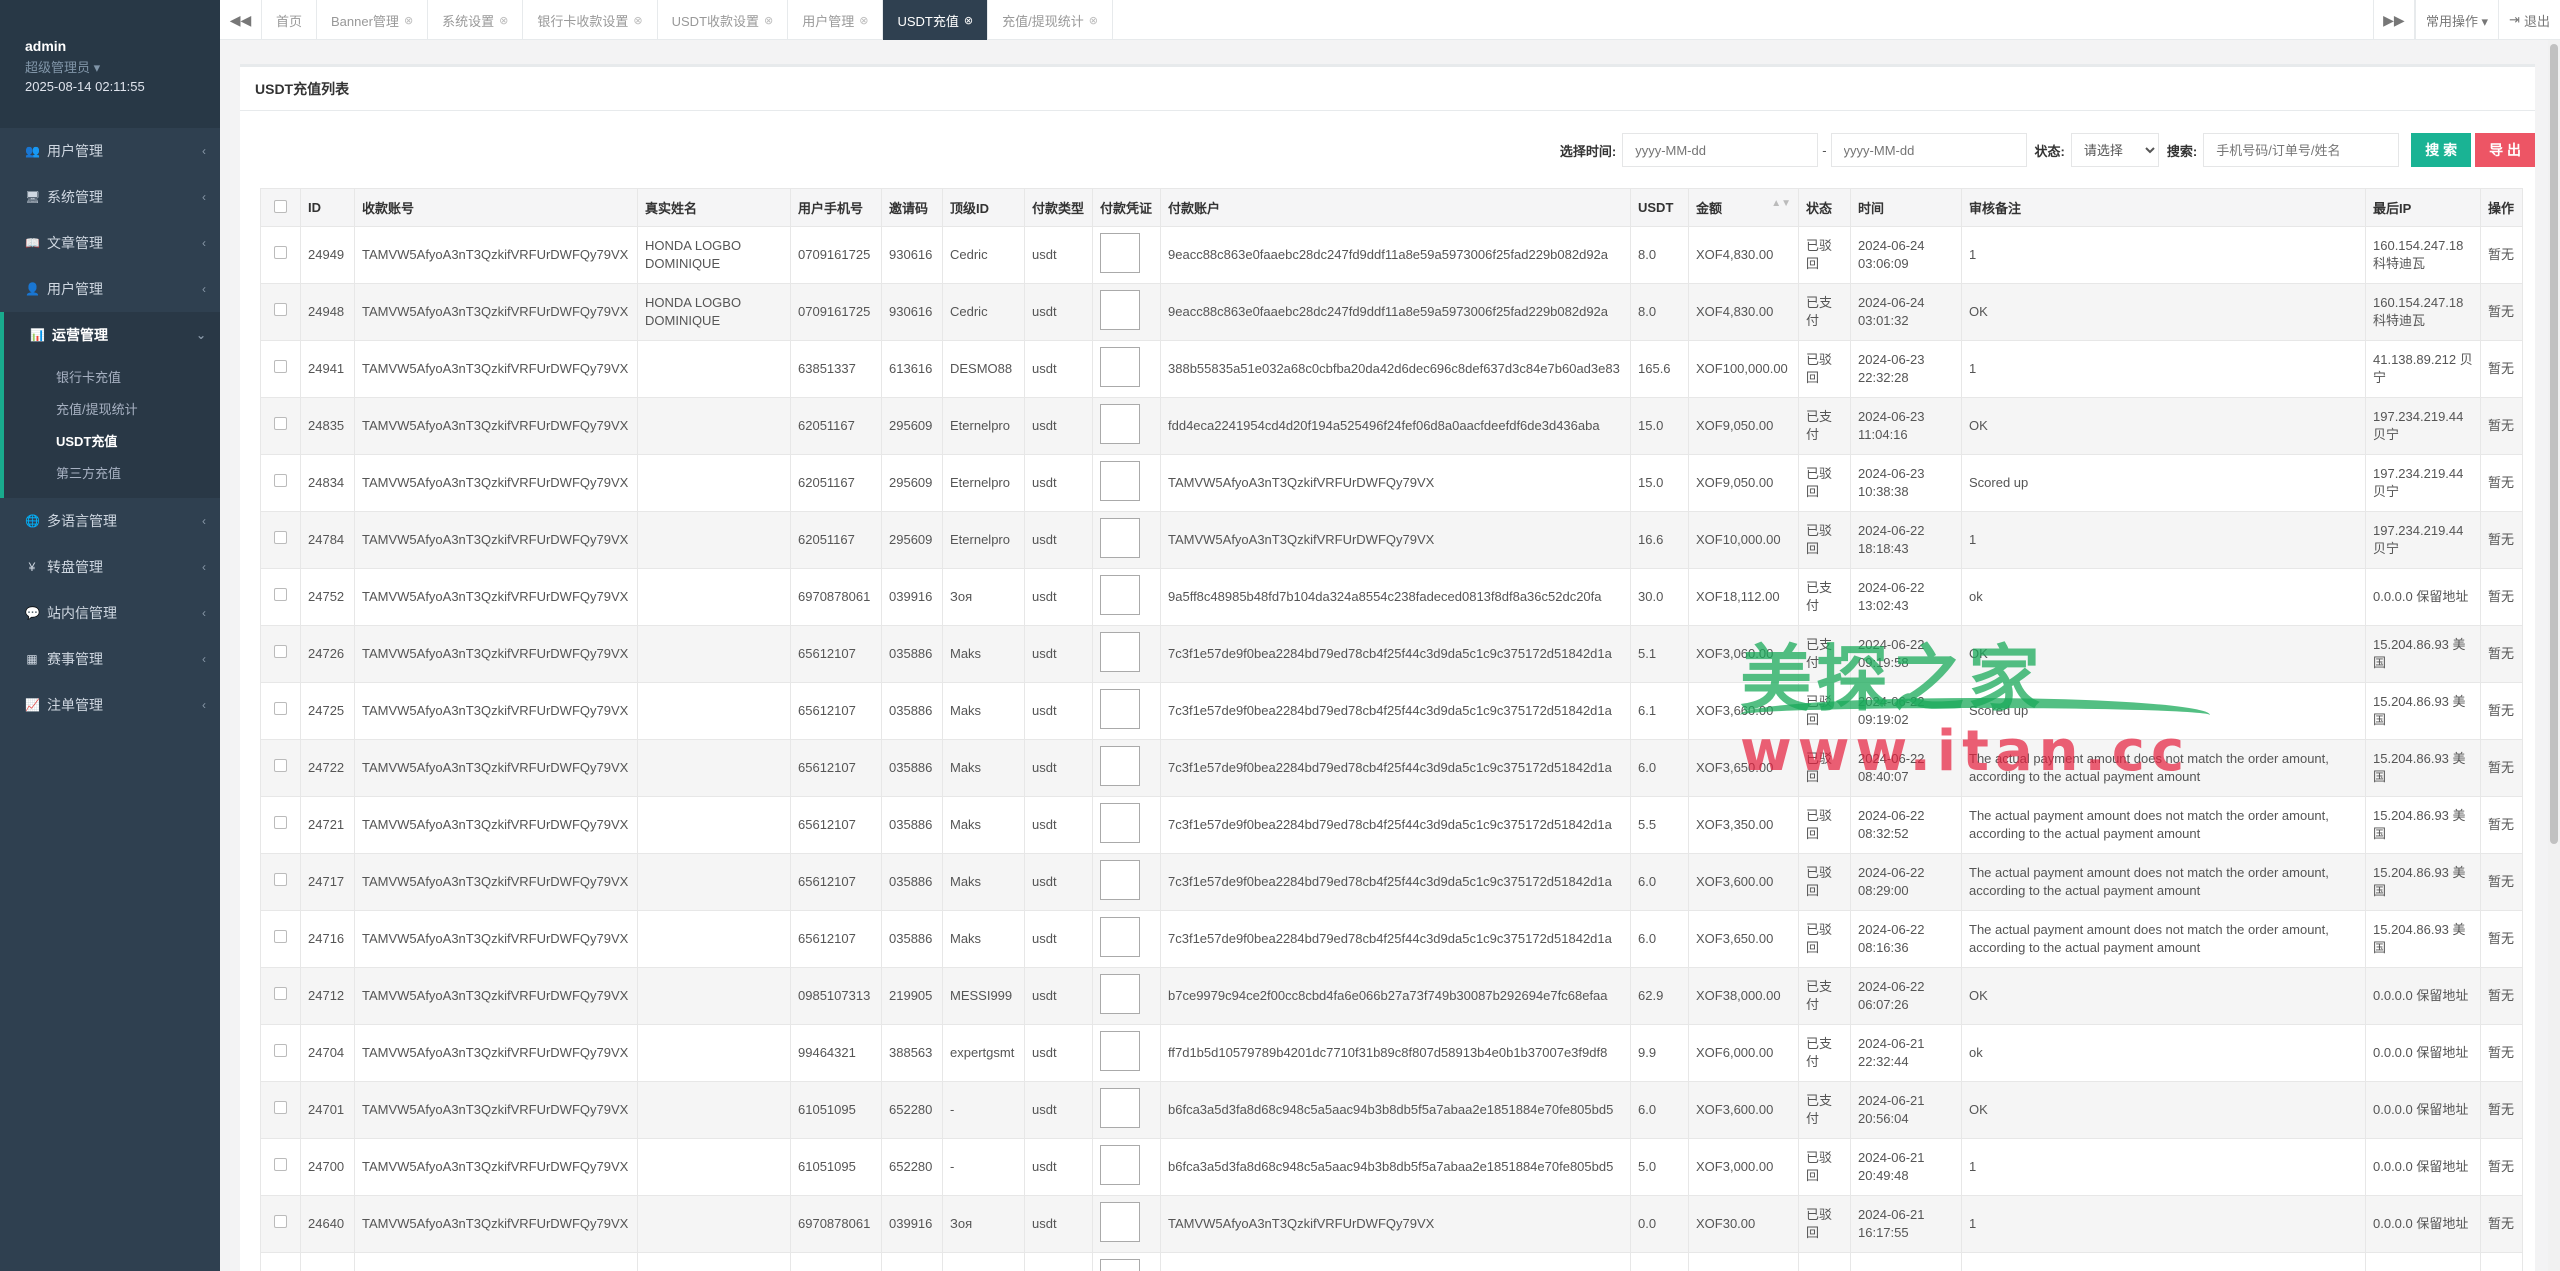 The image size is (2560, 1271). What do you see at coordinates (1391, 1261) in the screenshot?
I see `table-row: 已驳2024-06-21 0.0.0.0` at bounding box center [1391, 1261].